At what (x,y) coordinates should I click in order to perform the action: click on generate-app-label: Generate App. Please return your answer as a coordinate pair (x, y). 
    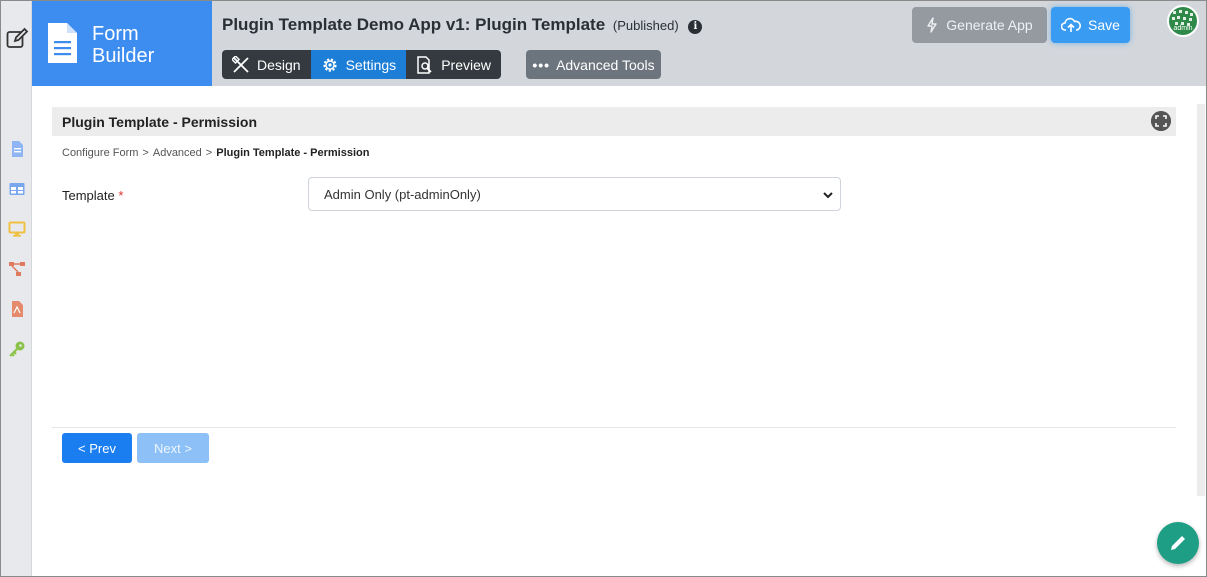
    Looking at the image, I should click on (989, 25).